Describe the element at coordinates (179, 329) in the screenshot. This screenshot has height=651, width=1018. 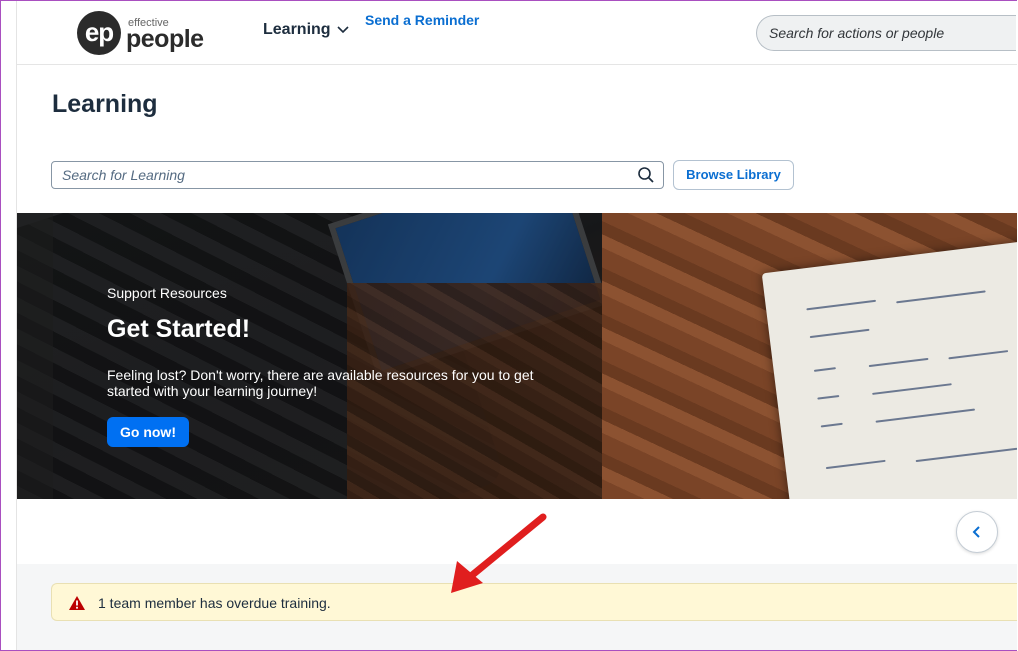
I see `banner-title: Get Started!` at that location.